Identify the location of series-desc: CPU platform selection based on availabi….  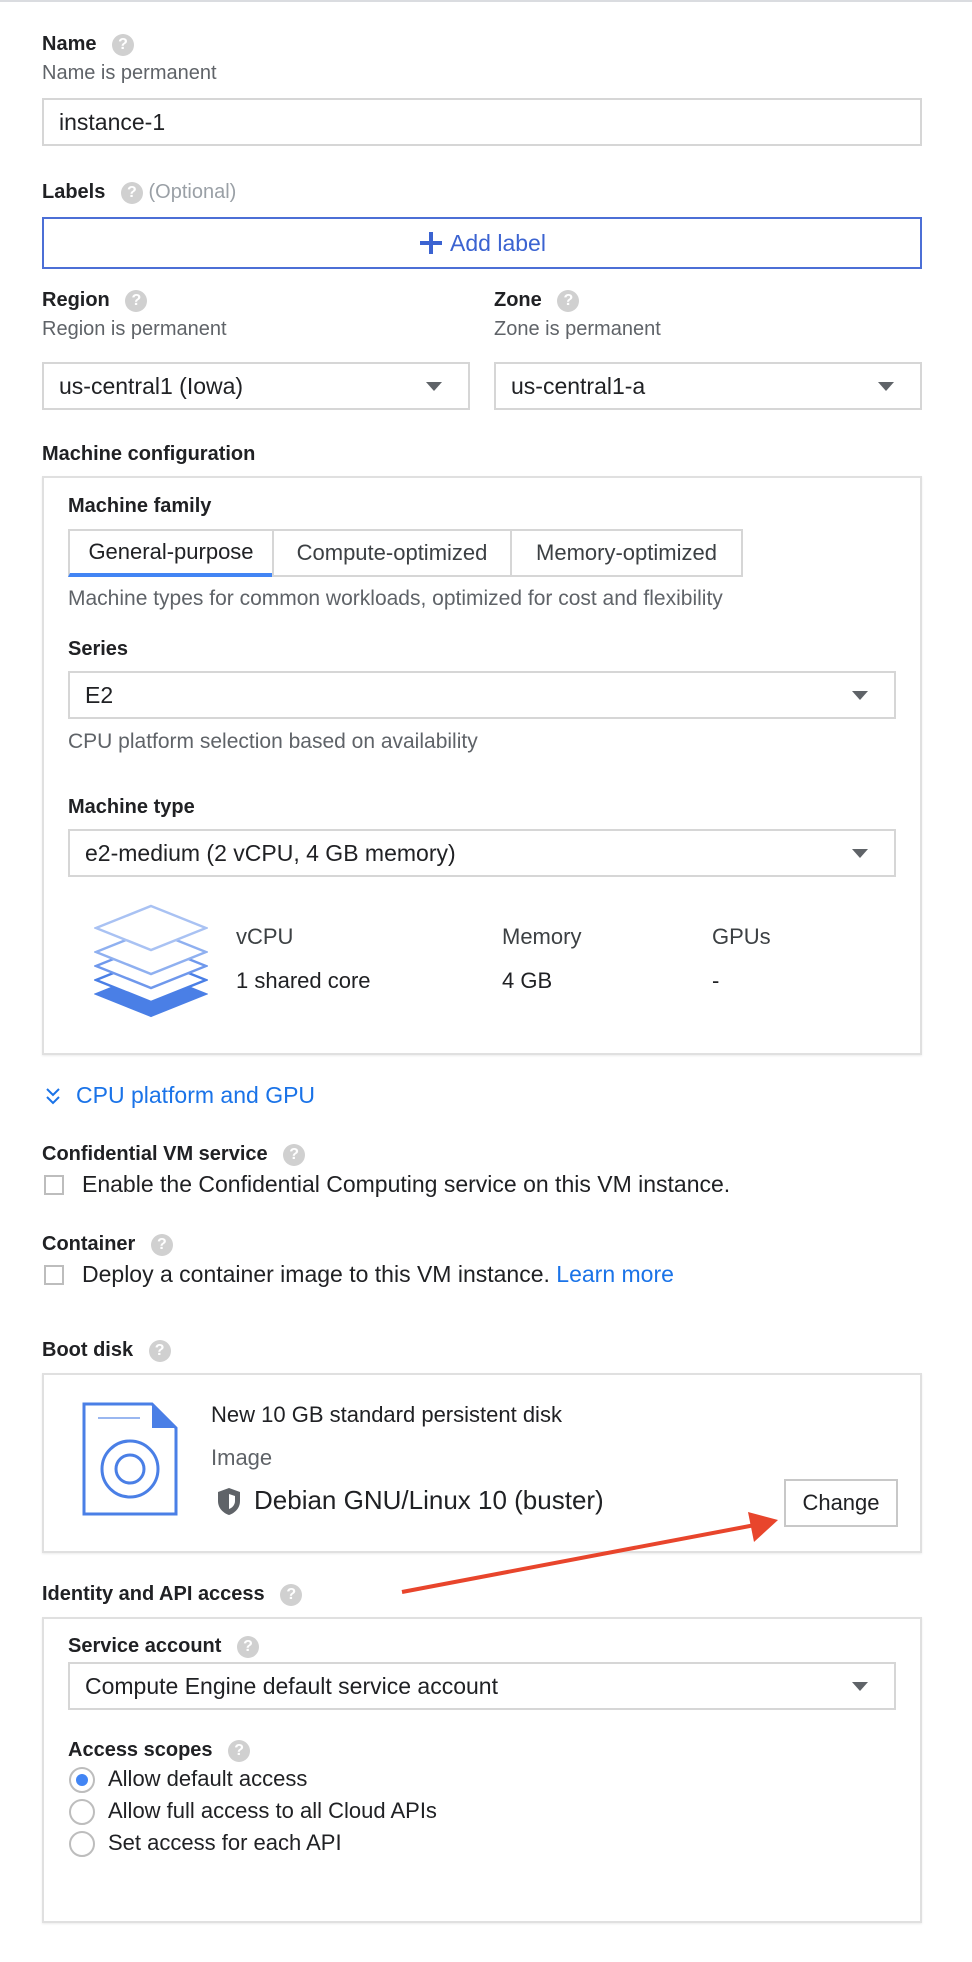
(273, 741).